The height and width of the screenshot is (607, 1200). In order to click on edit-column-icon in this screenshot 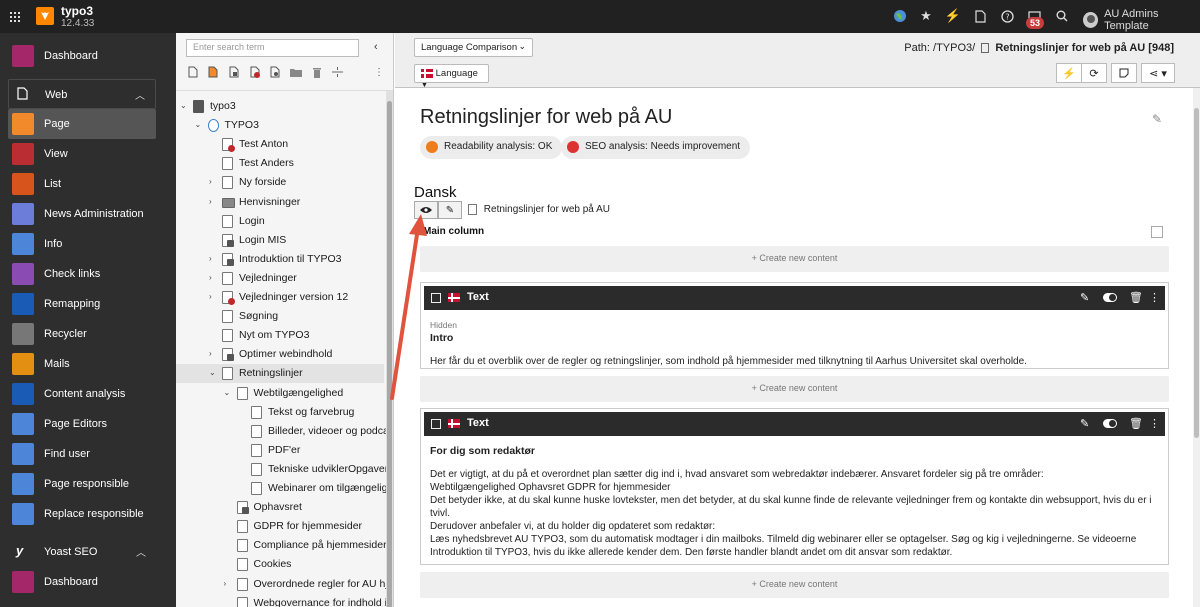, I will do `click(1157, 232)`.